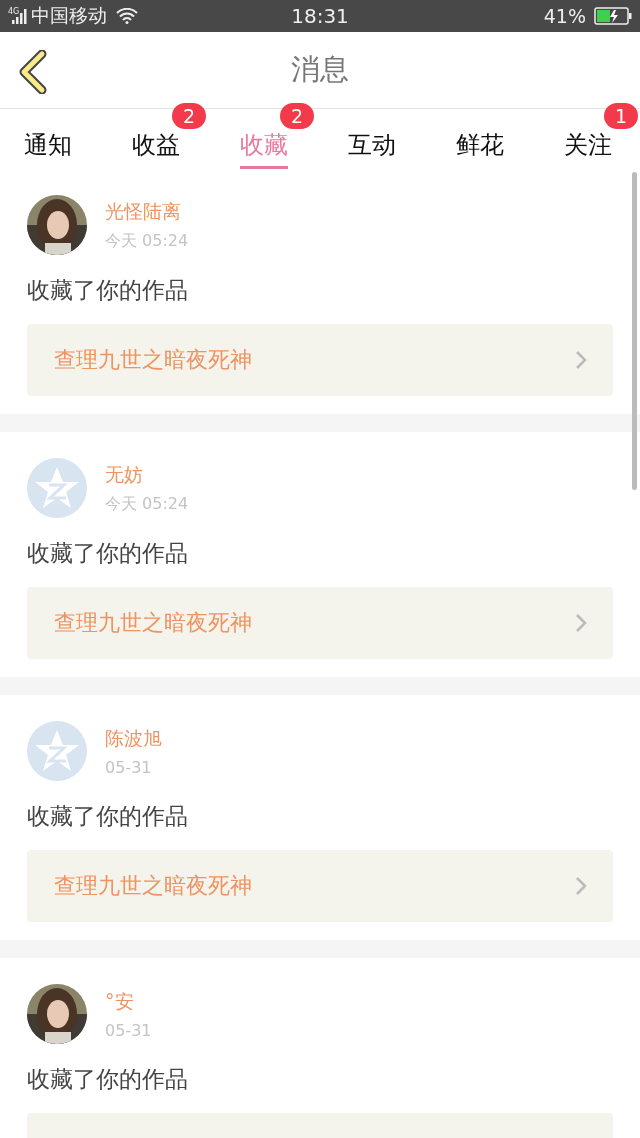 Image resolution: width=640 pixels, height=1138 pixels. What do you see at coordinates (69, 15) in the screenshot?
I see `carrier-name: 中国移动` at bounding box center [69, 15].